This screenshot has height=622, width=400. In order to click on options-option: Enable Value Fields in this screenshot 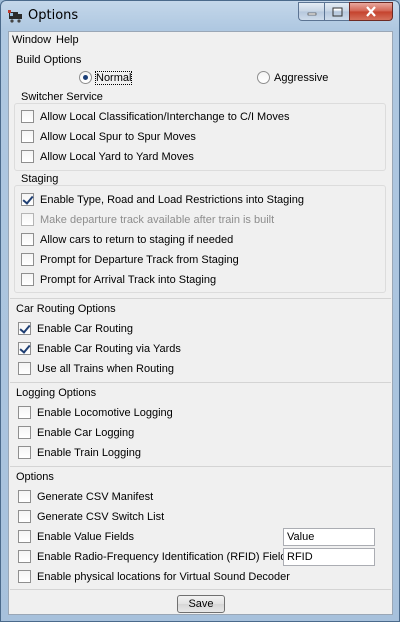, I will do `click(76, 536)`.